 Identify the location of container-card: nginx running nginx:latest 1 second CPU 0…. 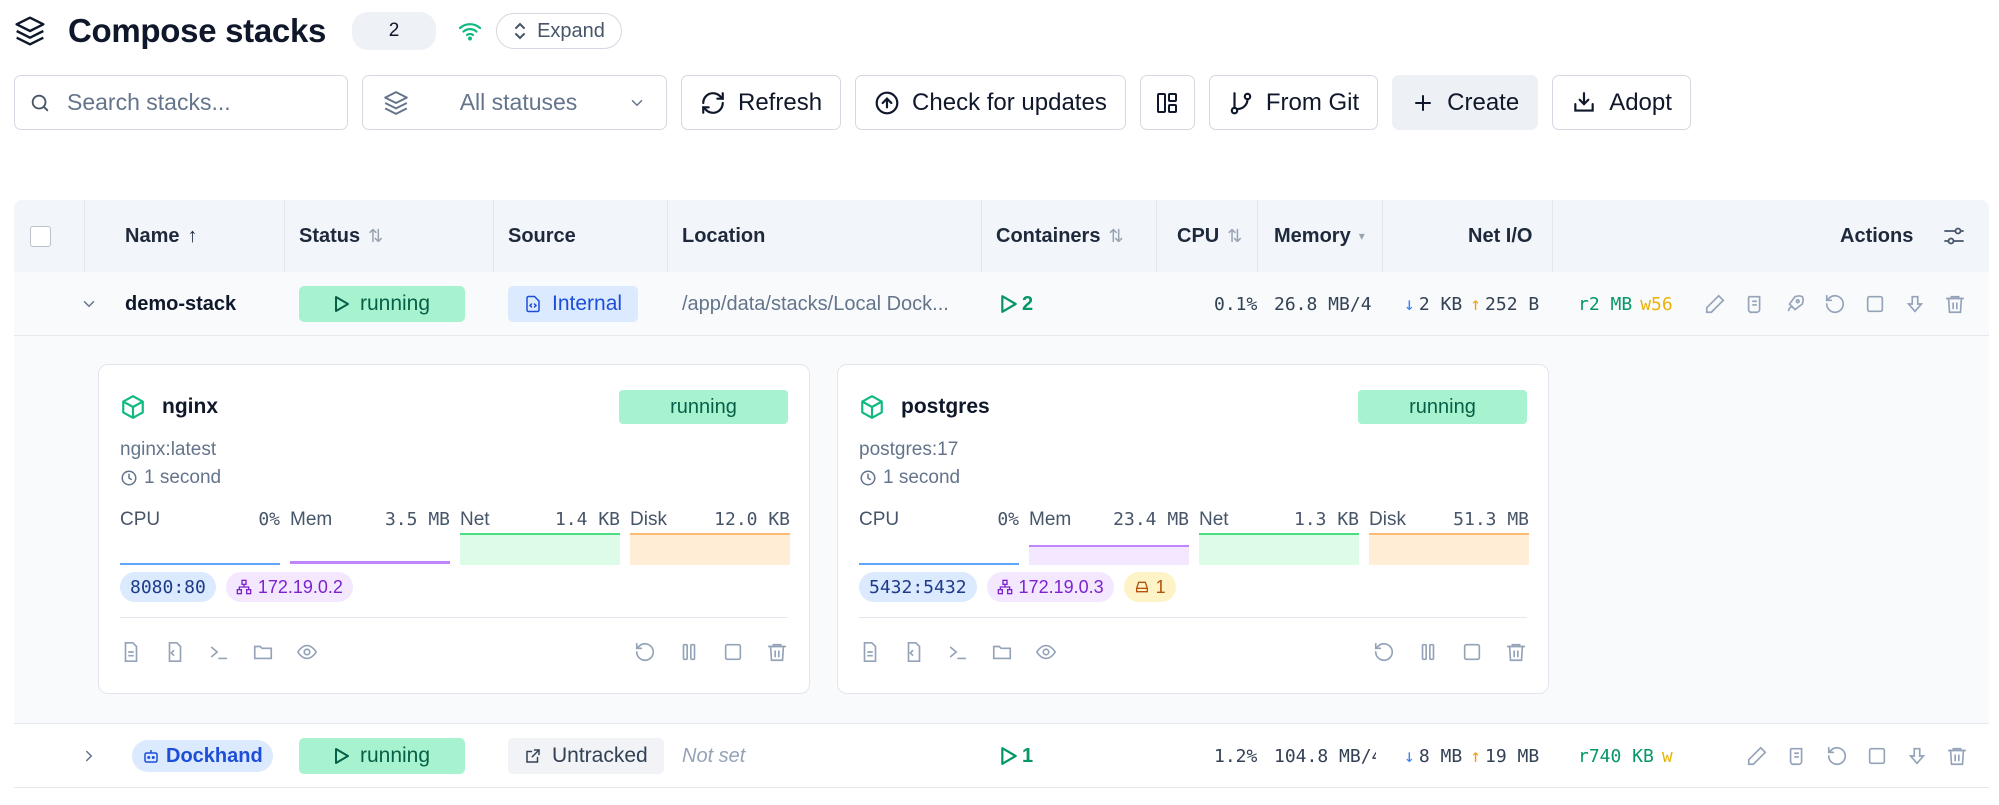
(454, 529).